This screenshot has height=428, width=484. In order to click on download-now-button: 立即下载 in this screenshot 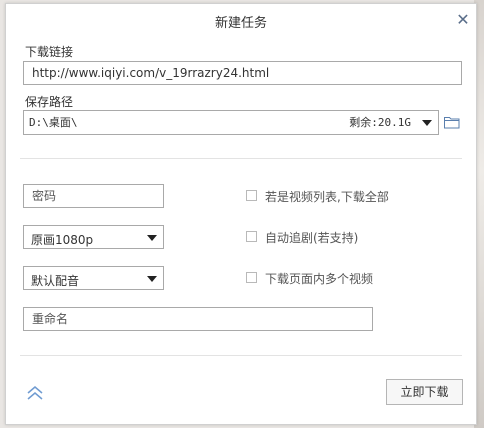, I will do `click(424, 392)`.